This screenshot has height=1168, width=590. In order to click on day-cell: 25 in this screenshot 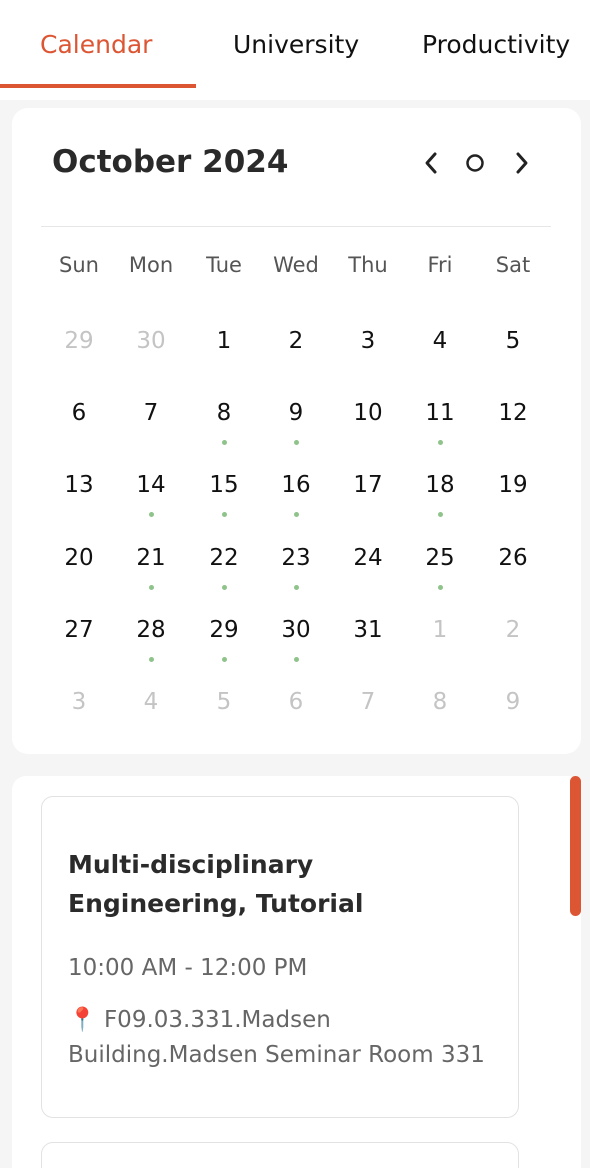, I will do `click(440, 570)`.